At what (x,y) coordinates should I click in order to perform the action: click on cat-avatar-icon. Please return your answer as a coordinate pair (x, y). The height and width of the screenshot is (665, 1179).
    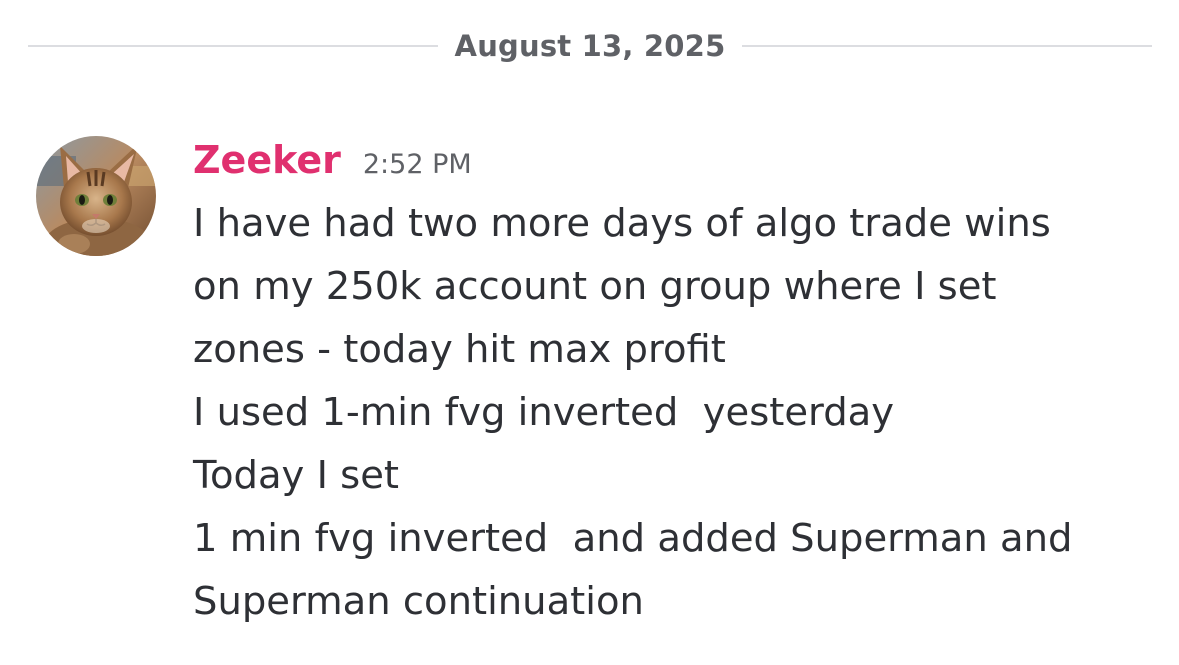
    Looking at the image, I should click on (96, 196).